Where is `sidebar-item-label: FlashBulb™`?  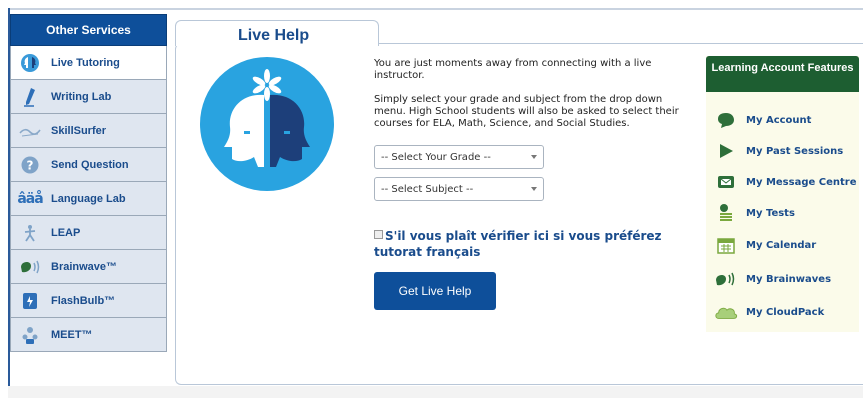
sidebar-item-label: FlashBulb™ is located at coordinates (83, 300).